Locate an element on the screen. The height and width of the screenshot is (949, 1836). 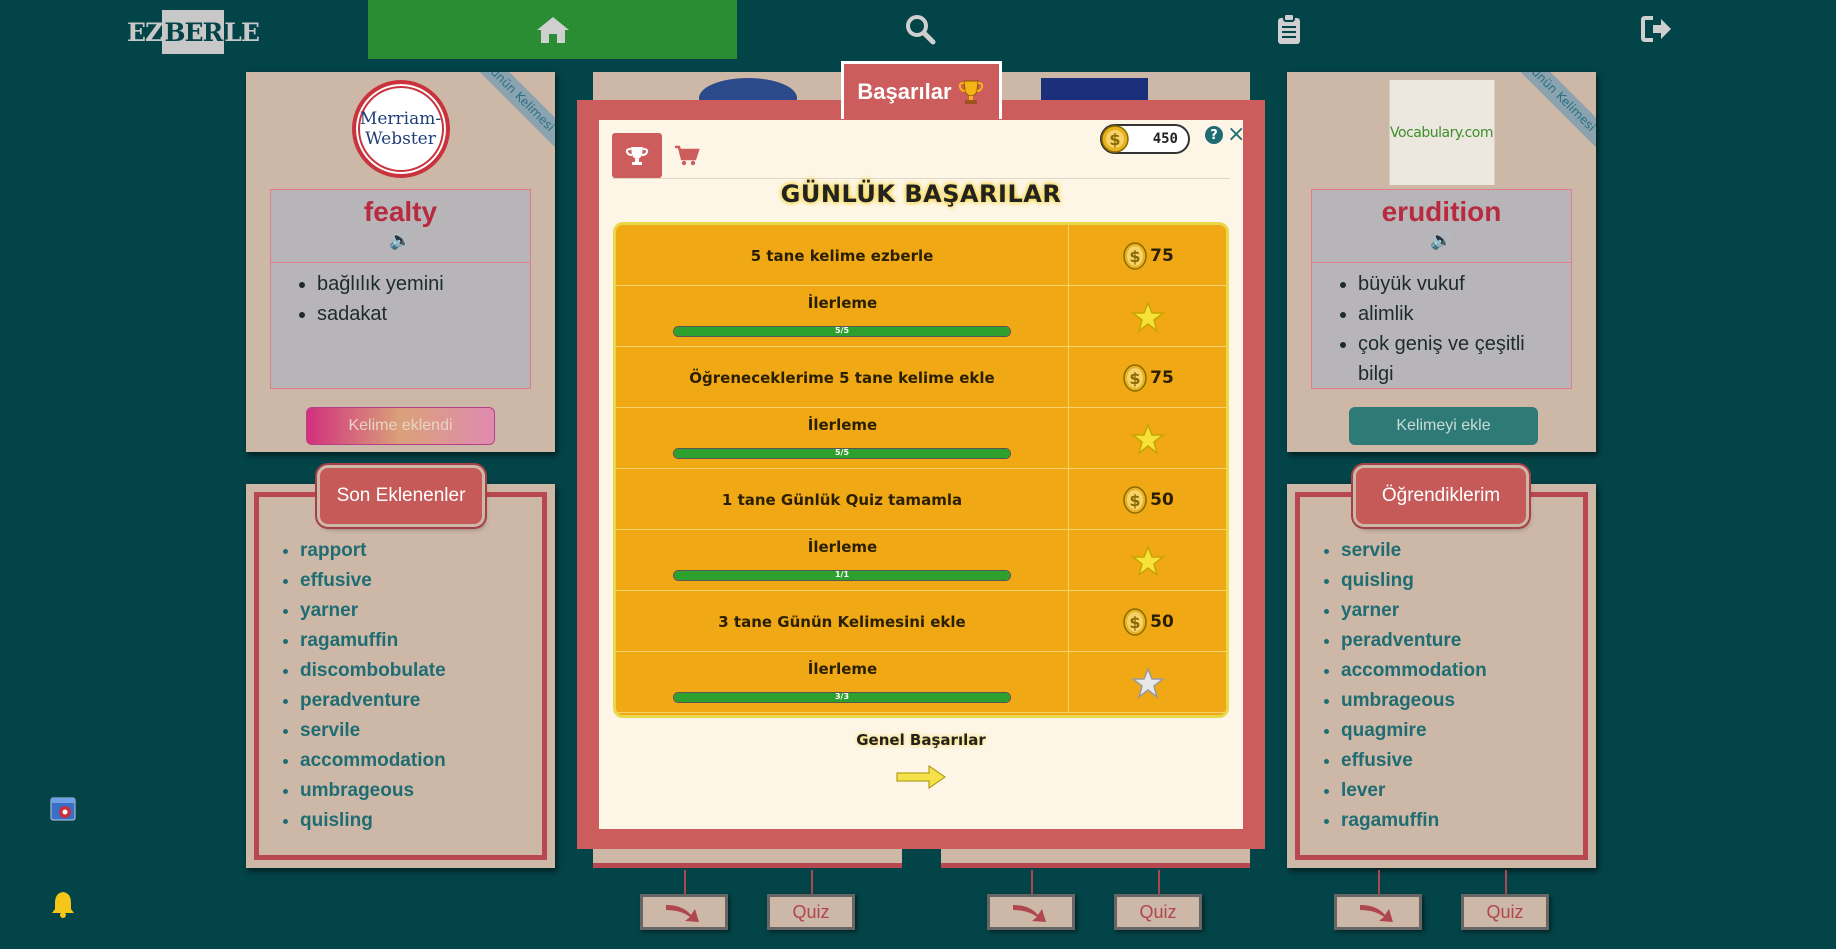
progress-text: 1/1 is located at coordinates (842, 574).